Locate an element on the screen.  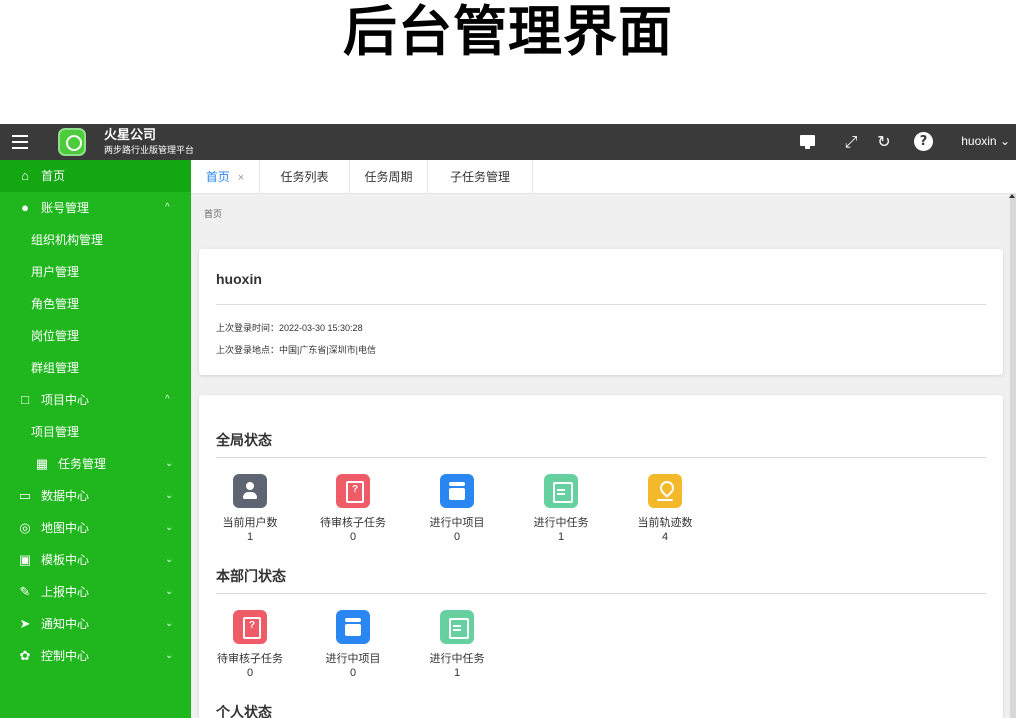
tab-home: 首页 × is located at coordinates (225, 177).